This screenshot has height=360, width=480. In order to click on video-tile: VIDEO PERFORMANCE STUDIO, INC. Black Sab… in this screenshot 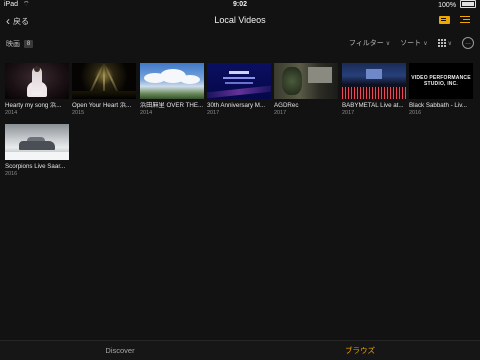, I will do `click(441, 90)`.